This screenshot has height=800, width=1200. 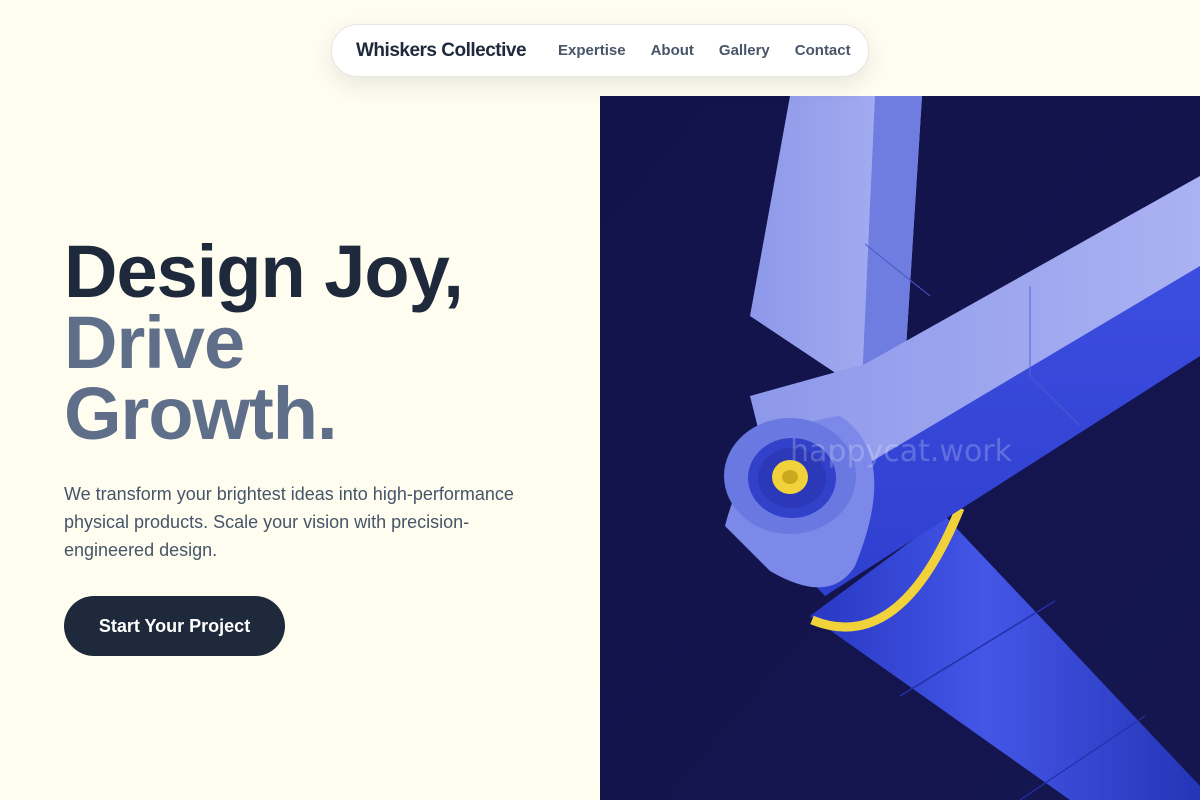 What do you see at coordinates (672, 50) in the screenshot?
I see `nav-link-about: About` at bounding box center [672, 50].